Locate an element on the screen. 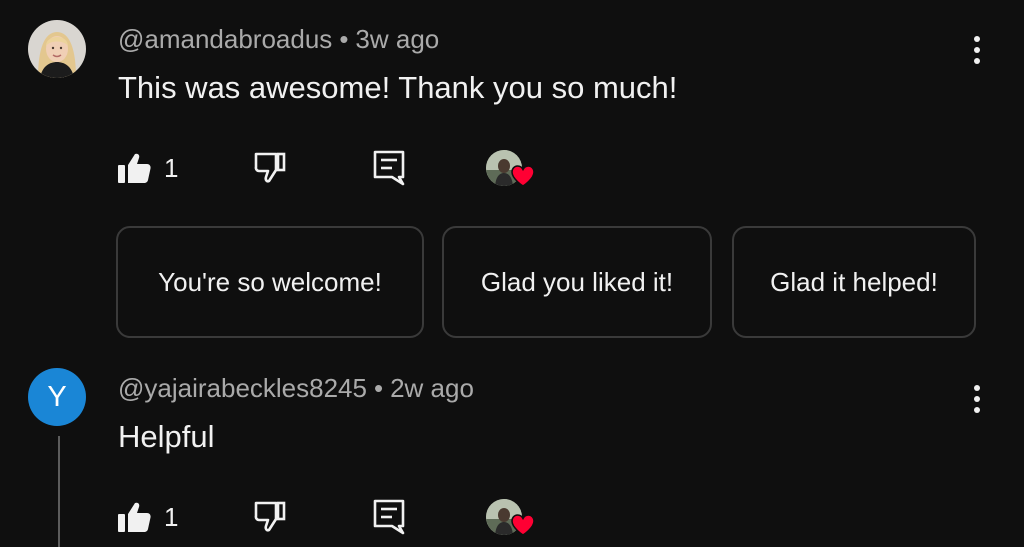  reply-suggestion-chip: Glad it helped! is located at coordinates (854, 282).